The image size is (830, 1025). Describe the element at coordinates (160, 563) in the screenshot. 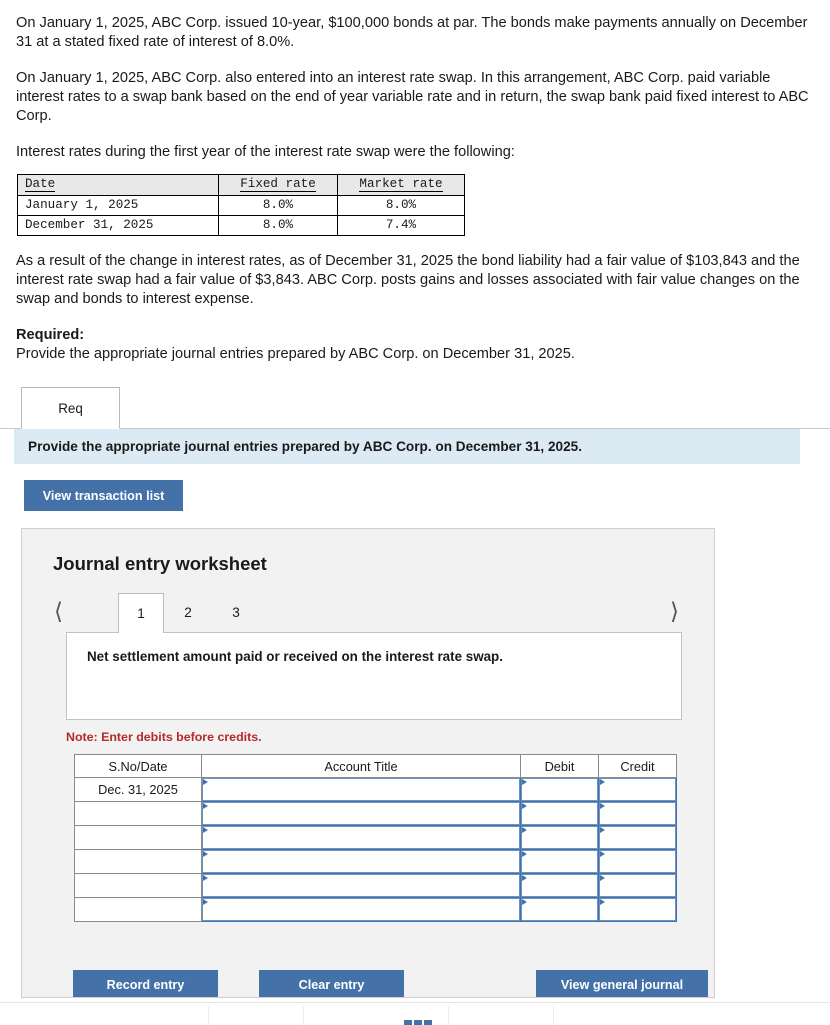

I see `worksheet-title: Journal entry worksheet` at that location.